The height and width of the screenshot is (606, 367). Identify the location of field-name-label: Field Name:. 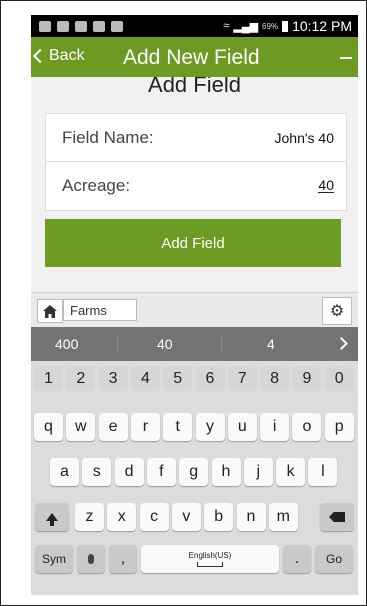
(108, 137).